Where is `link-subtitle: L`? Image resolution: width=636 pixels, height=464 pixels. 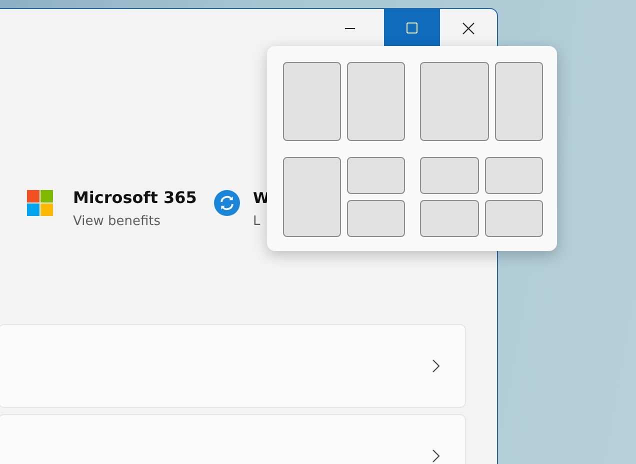 link-subtitle: L is located at coordinates (257, 222).